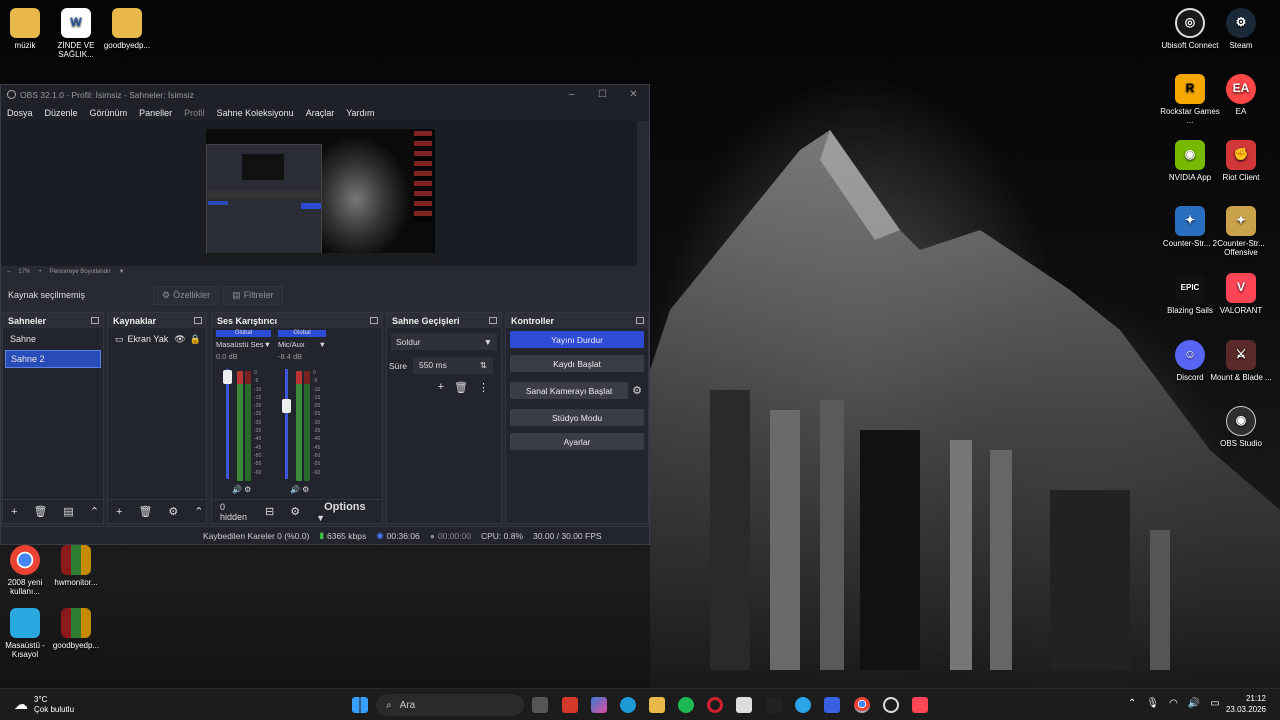 This screenshot has width=1280, height=720. I want to click on channel-name: Mic/Aux ▼, so click(302, 344).